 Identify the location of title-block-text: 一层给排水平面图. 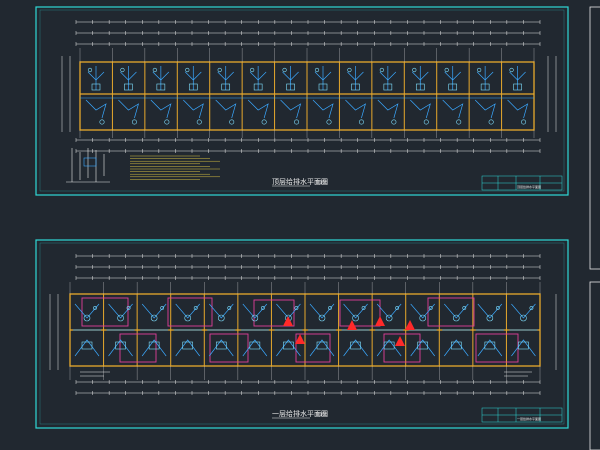
(529, 418).